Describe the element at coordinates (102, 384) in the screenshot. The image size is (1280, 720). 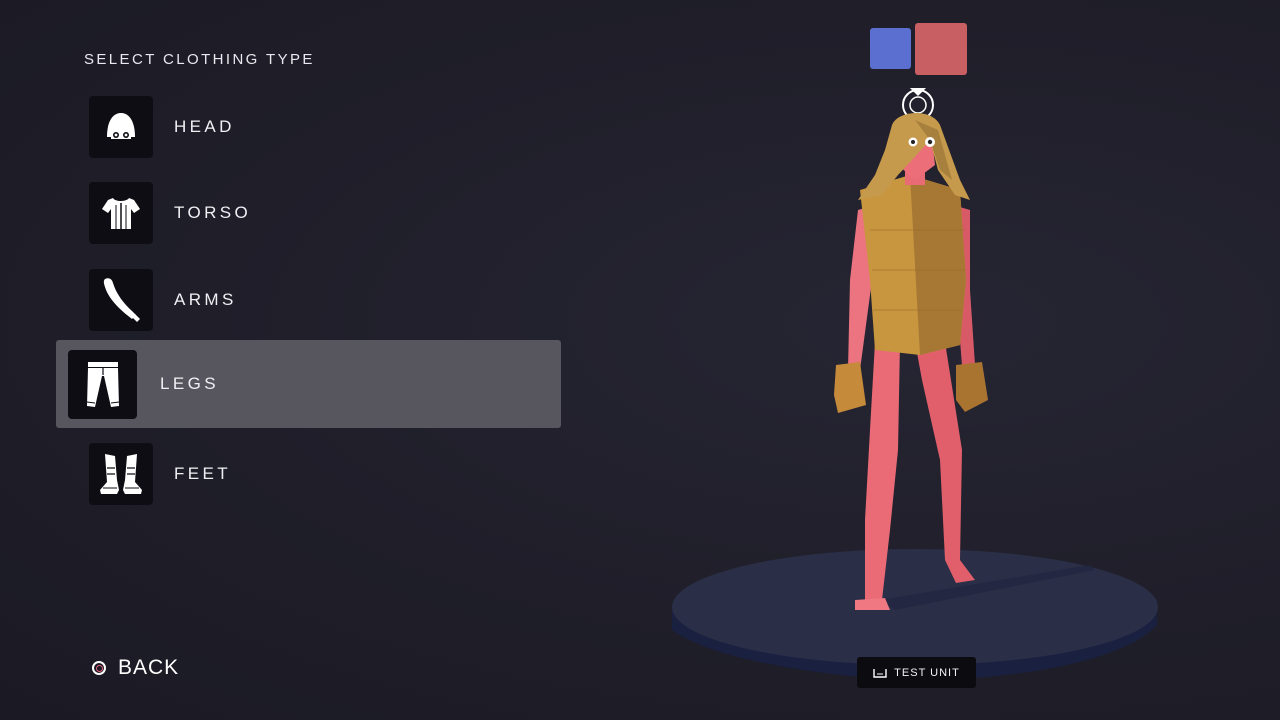
I see `pants-icon` at that location.